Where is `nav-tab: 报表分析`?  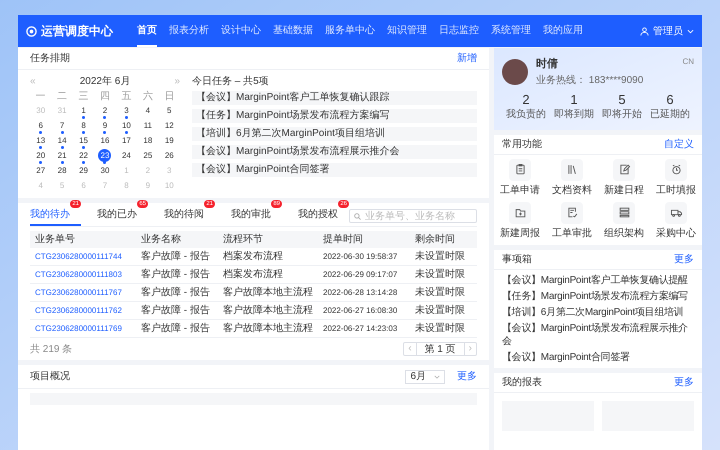 nav-tab: 报表分析 is located at coordinates (189, 31).